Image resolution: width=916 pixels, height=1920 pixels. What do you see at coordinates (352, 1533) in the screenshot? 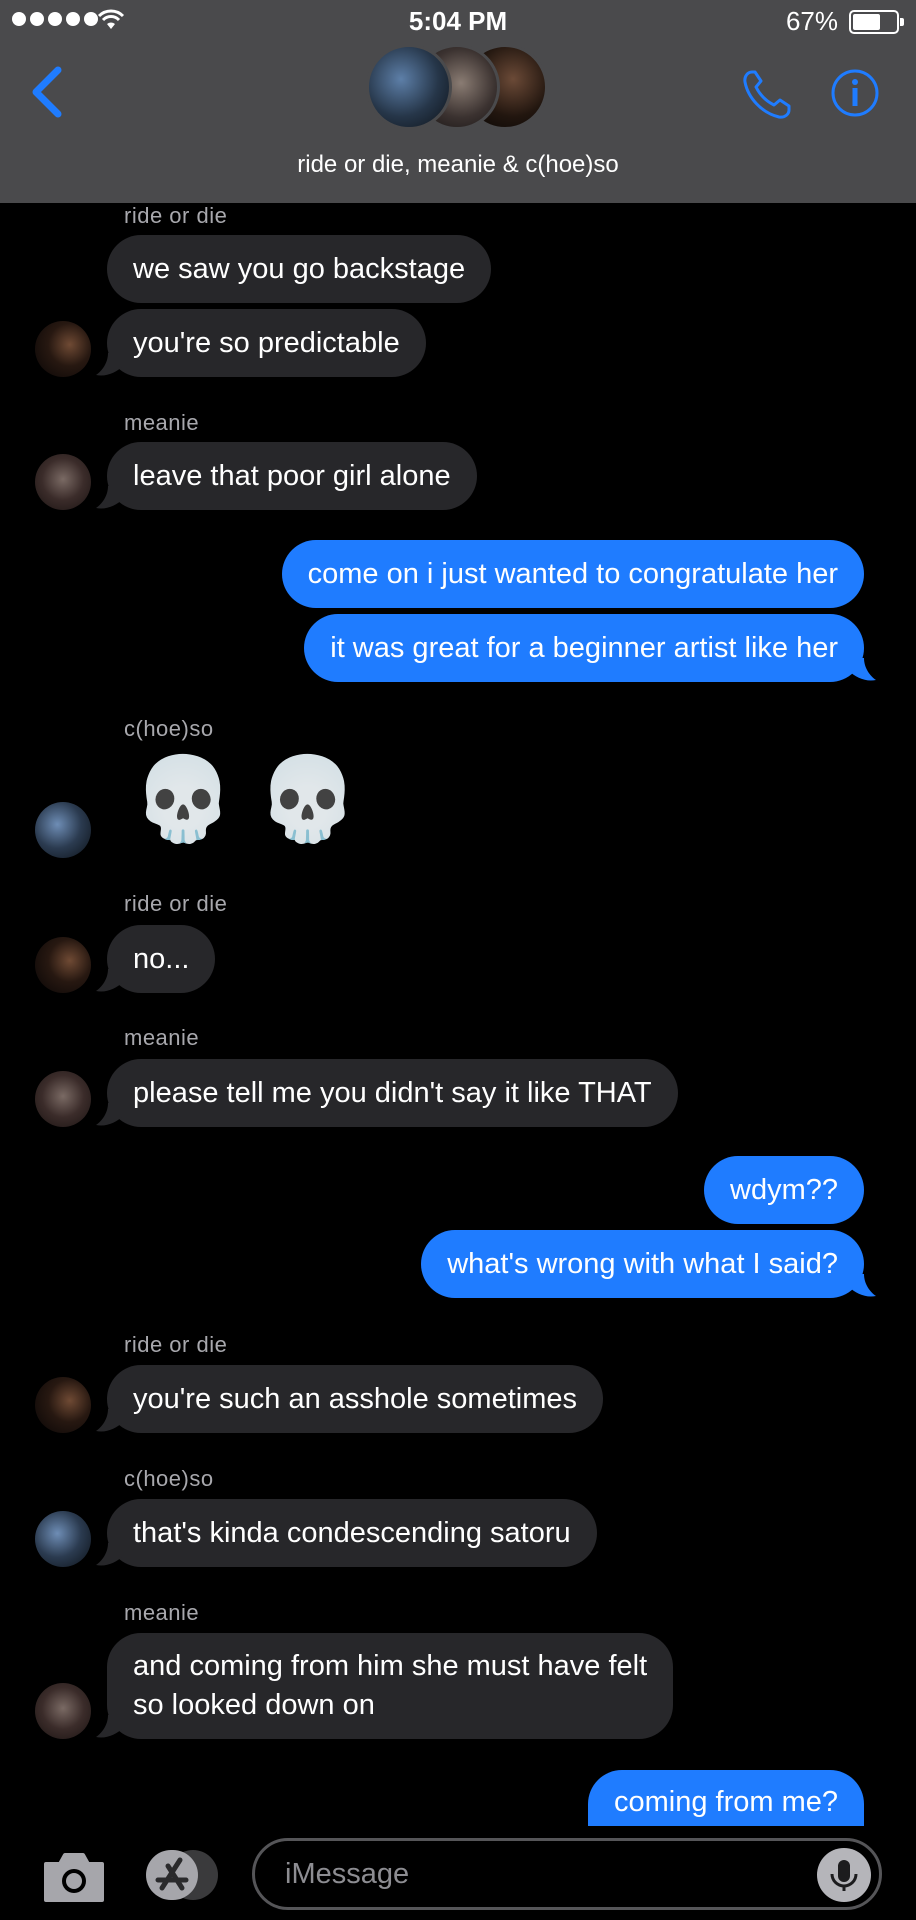
I see `incoming-message: that's kinda condescending satoru` at bounding box center [352, 1533].